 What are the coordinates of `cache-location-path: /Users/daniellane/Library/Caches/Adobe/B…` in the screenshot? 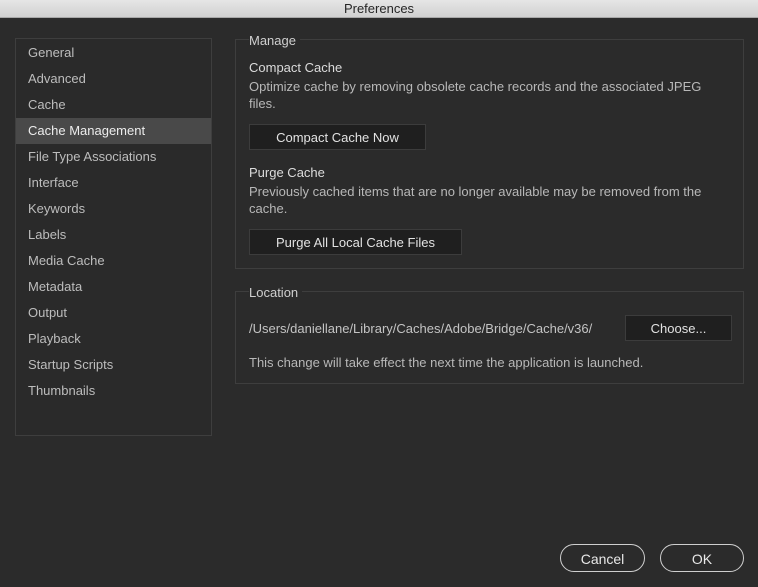 It's located at (421, 328).